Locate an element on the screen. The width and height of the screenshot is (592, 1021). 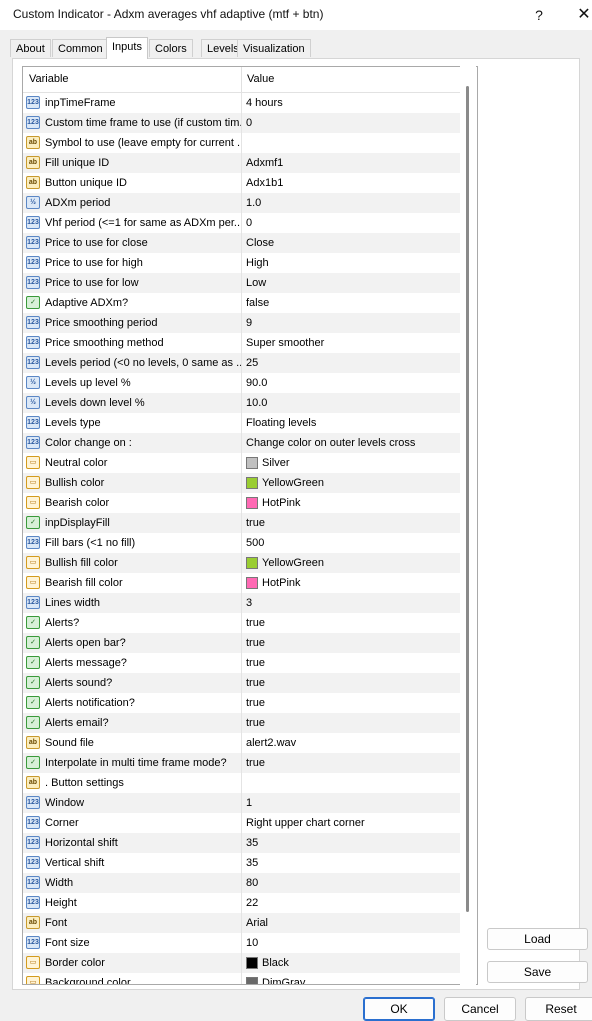
value-cell: Arial is located at coordinates (351, 923).